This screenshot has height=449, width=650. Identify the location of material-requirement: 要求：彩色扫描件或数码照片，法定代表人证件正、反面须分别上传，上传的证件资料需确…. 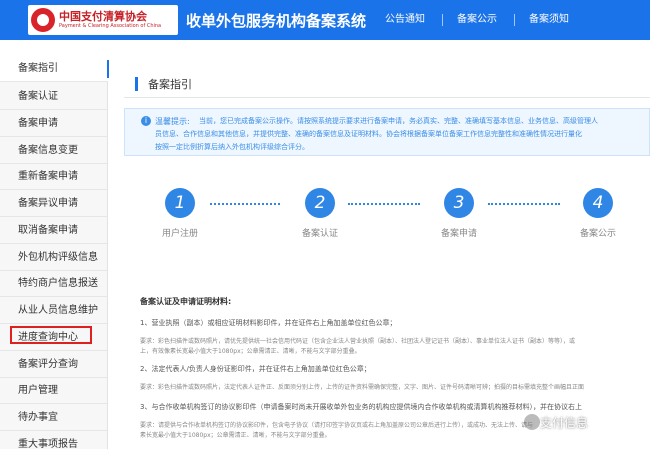
(362, 387).